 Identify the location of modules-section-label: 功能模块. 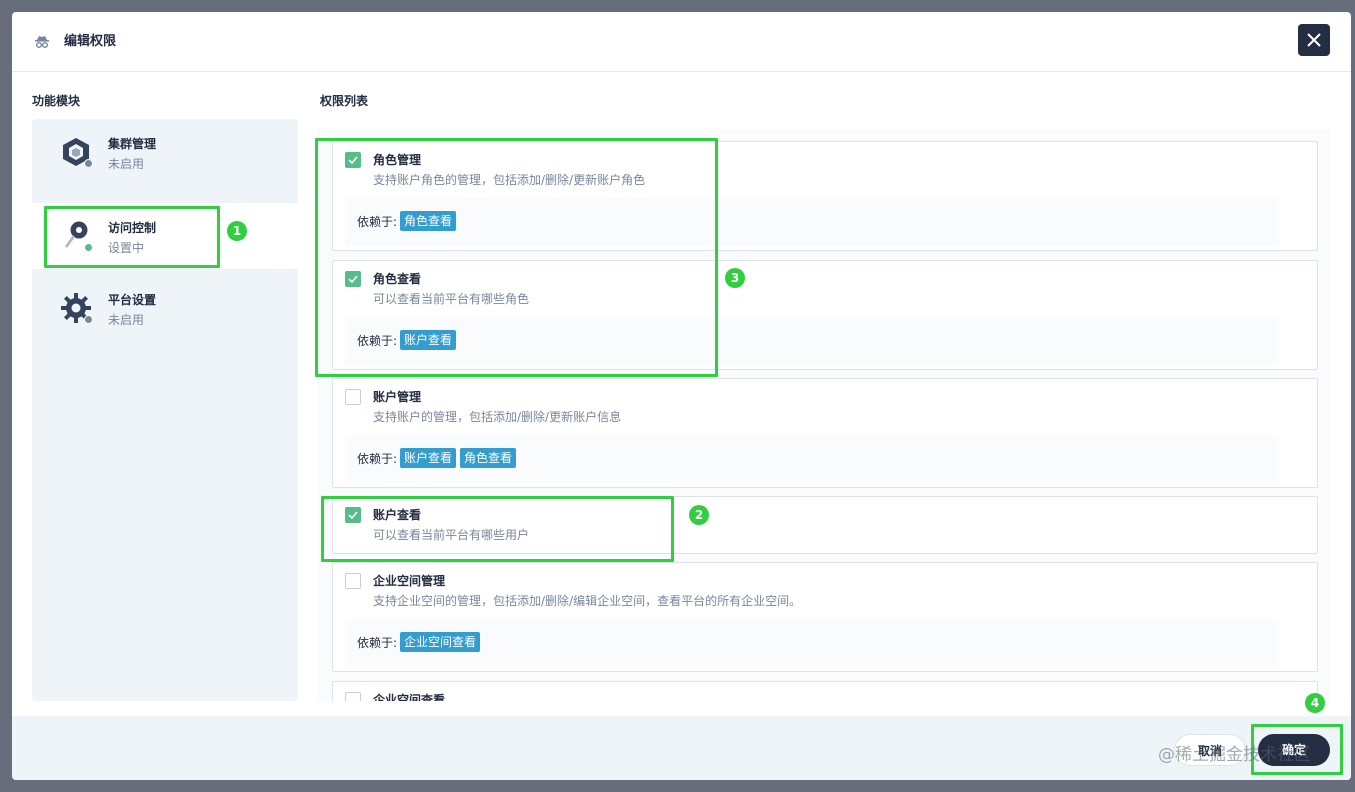
(56, 101).